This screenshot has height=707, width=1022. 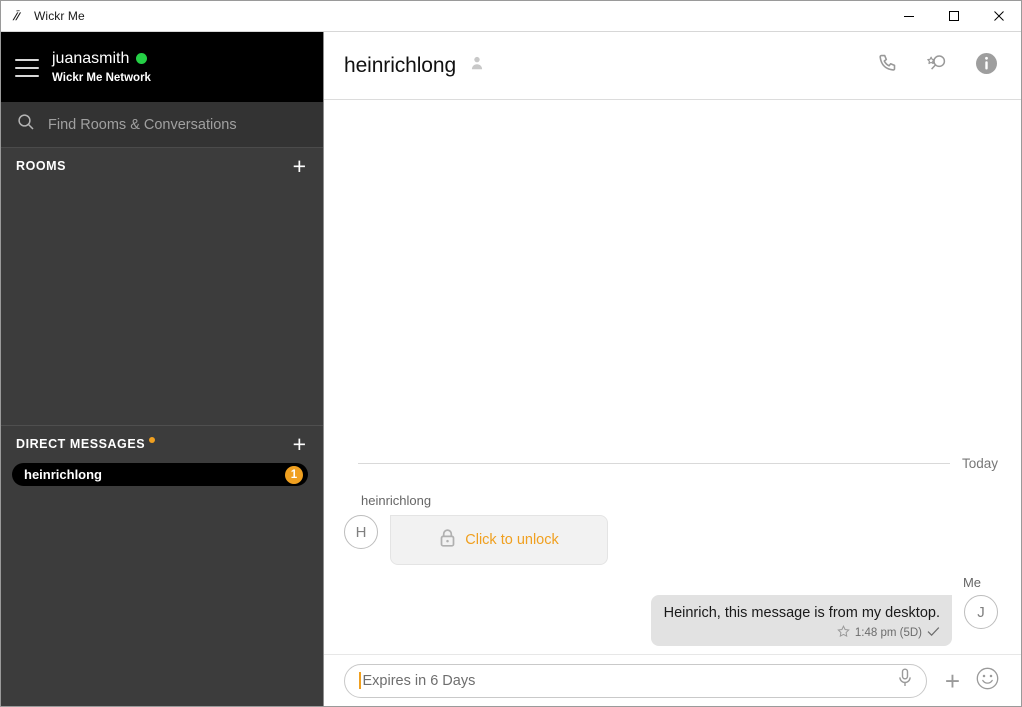 What do you see at coordinates (447, 540) in the screenshot?
I see `lock-icon` at bounding box center [447, 540].